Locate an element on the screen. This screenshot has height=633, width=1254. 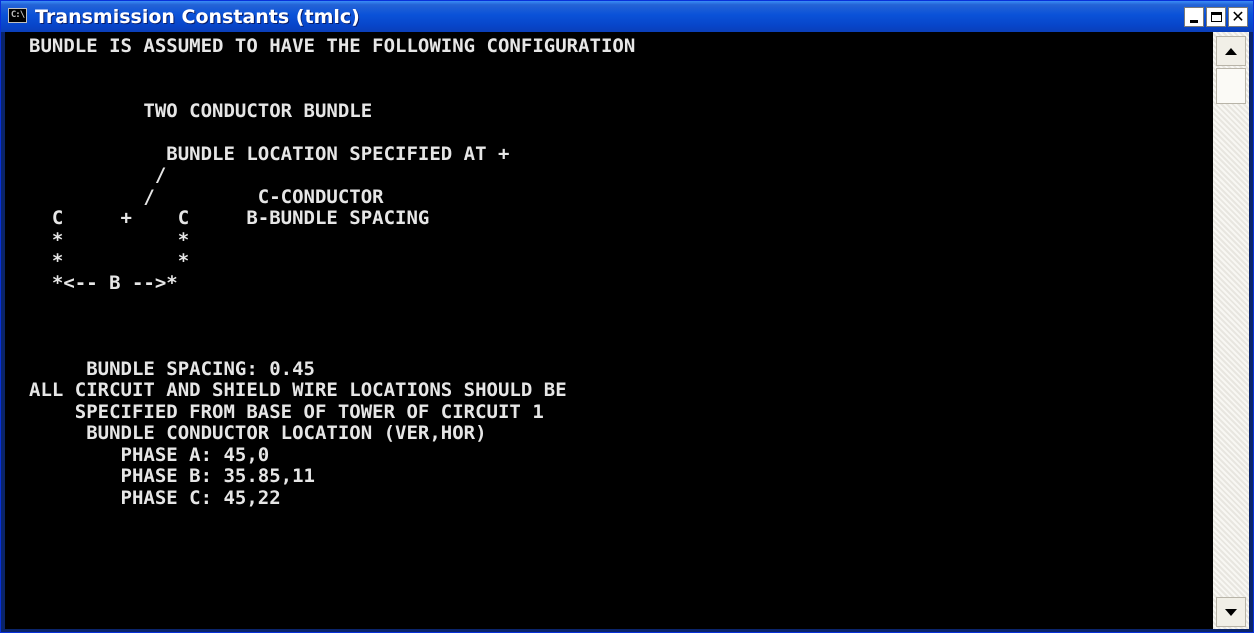
arrow-up-icon is located at coordinates (1231, 51).